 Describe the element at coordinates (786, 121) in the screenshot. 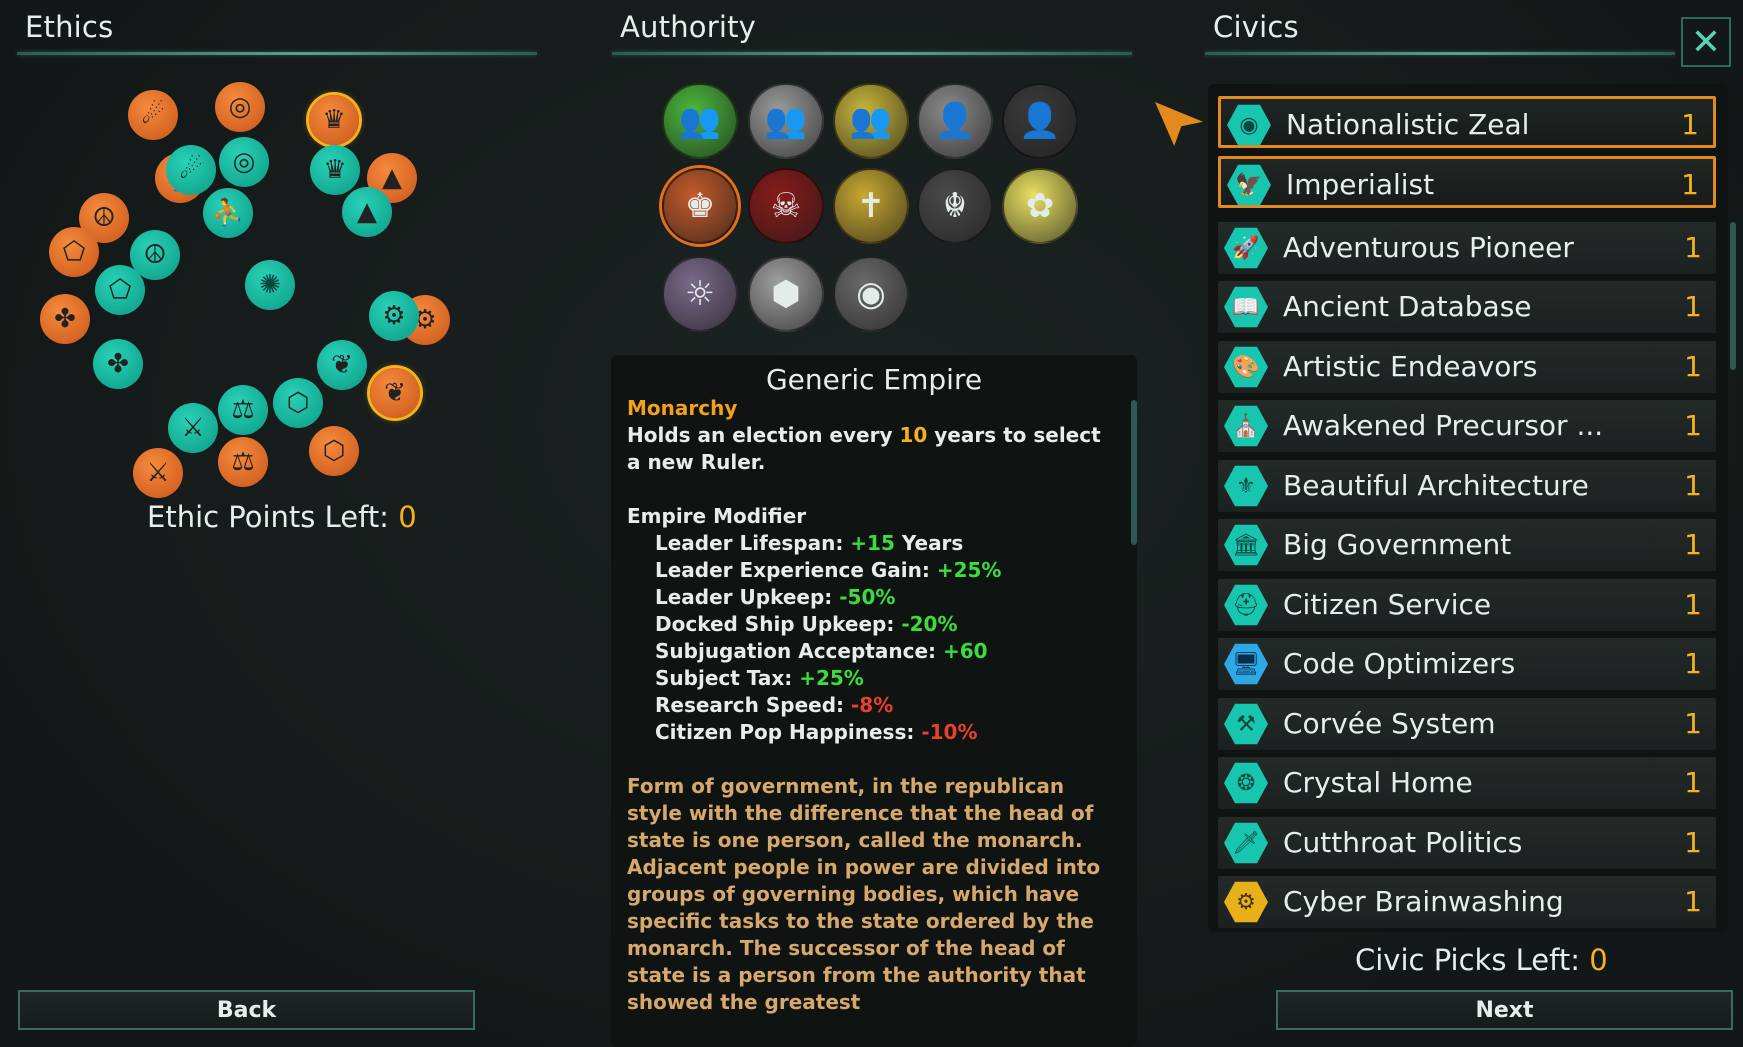

I see `authority-oligarchic-icon: 👥` at that location.